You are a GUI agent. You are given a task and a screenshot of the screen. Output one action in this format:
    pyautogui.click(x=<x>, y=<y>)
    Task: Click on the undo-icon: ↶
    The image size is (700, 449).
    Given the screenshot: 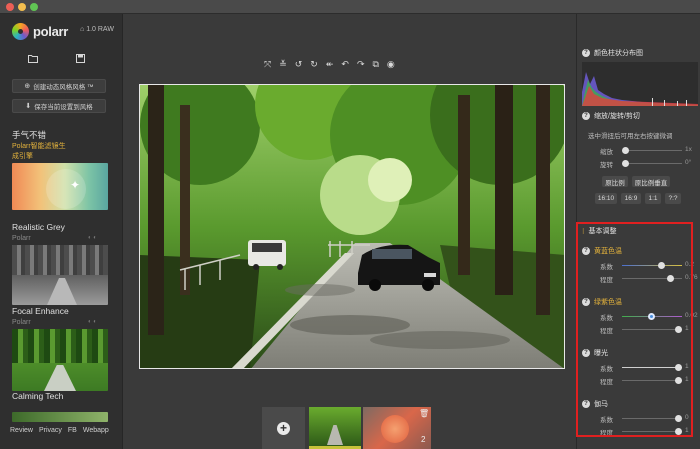 What is the action you would take?
    pyautogui.click(x=345, y=64)
    